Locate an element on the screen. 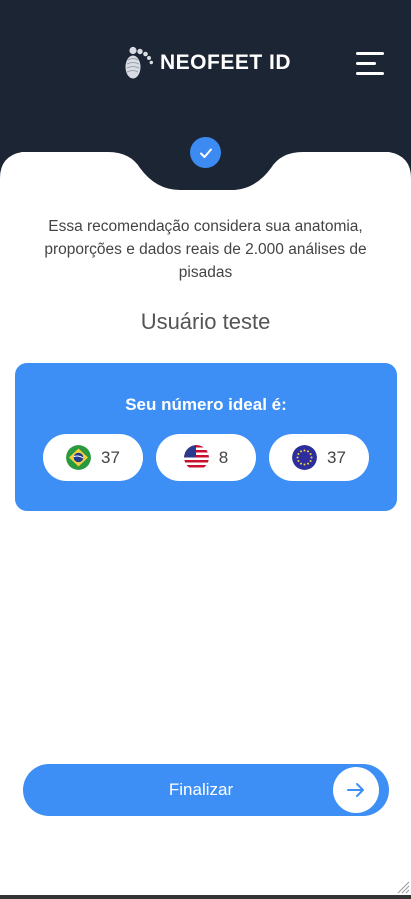 This screenshot has height=899, width=411. usa-flag-icon is located at coordinates (196, 457).